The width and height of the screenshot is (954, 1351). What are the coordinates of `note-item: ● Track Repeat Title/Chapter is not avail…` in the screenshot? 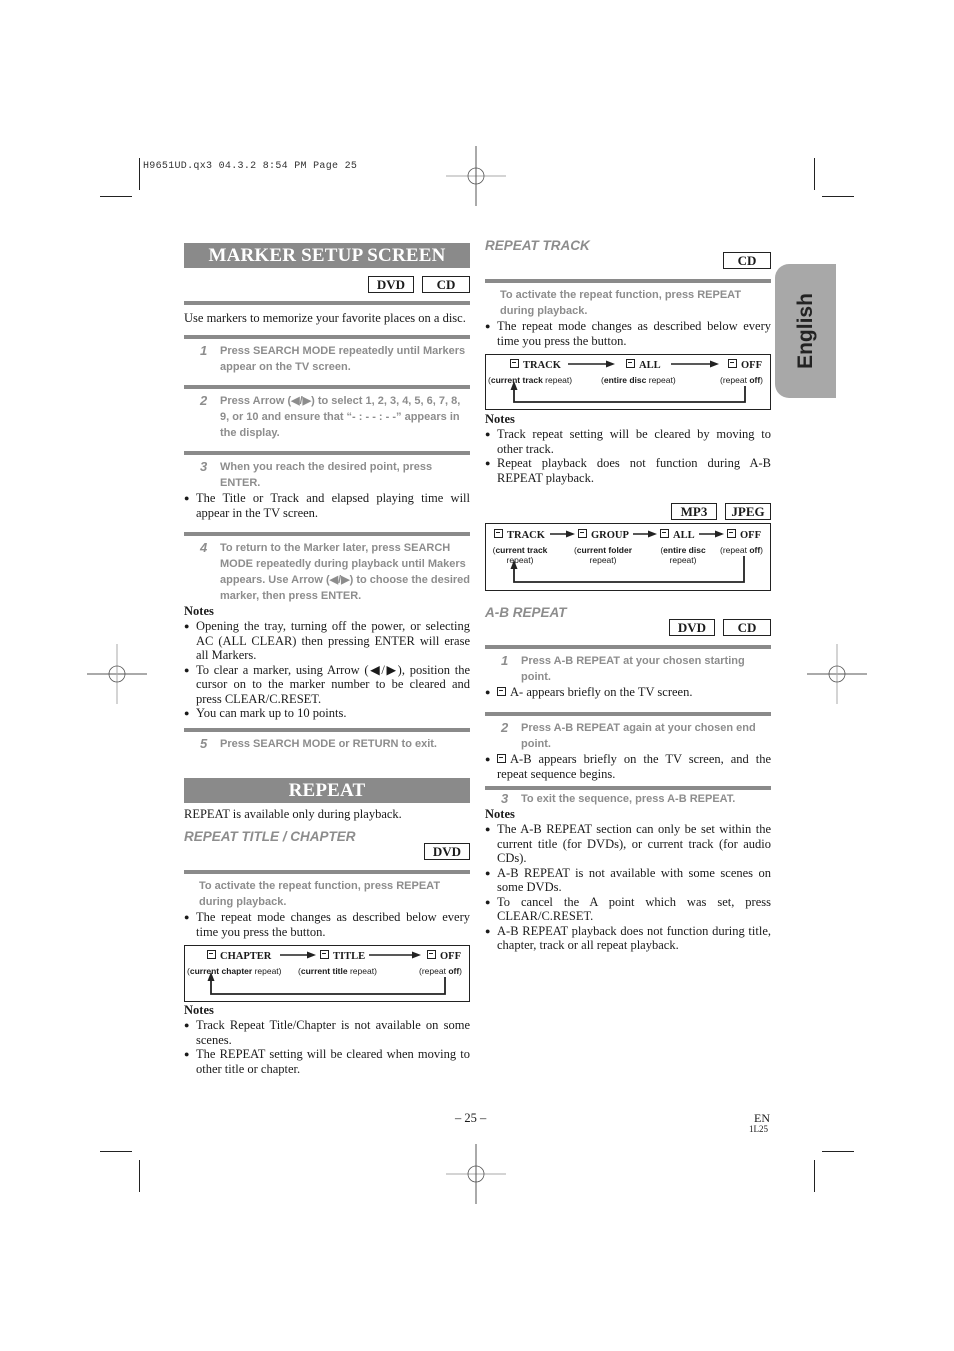 It's located at (327, 1032).